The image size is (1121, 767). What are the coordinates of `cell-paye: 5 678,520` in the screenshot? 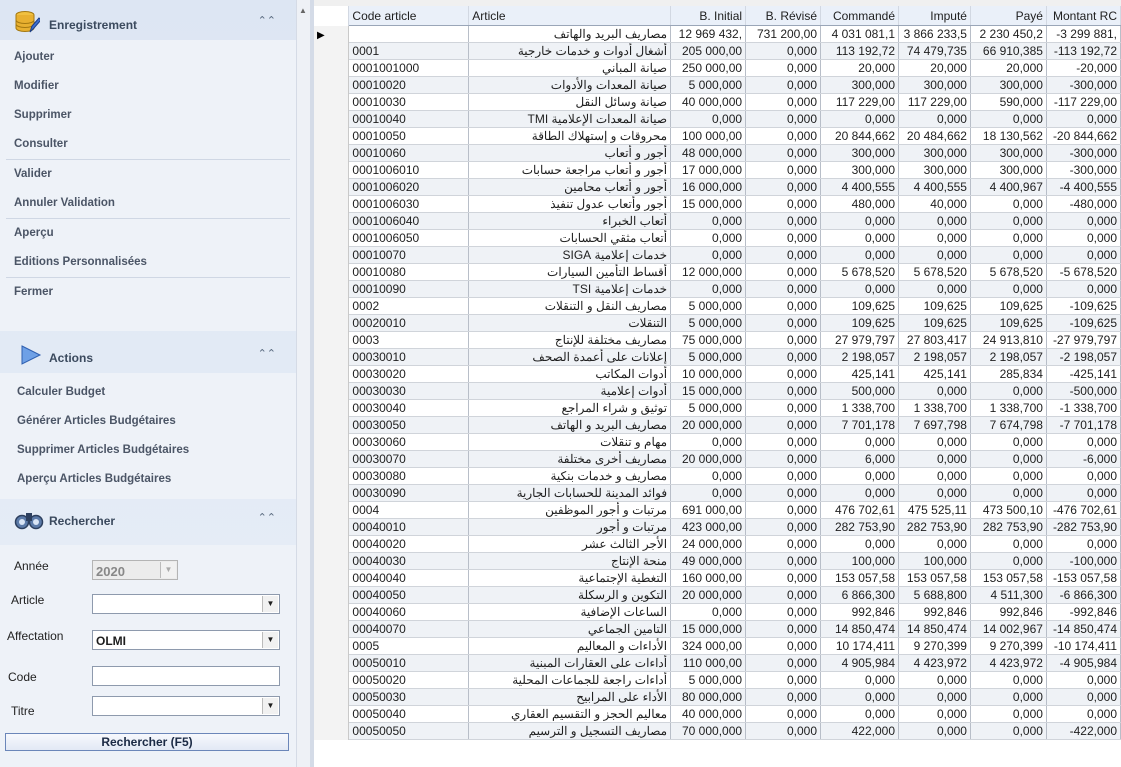 It's located at (1008, 272).